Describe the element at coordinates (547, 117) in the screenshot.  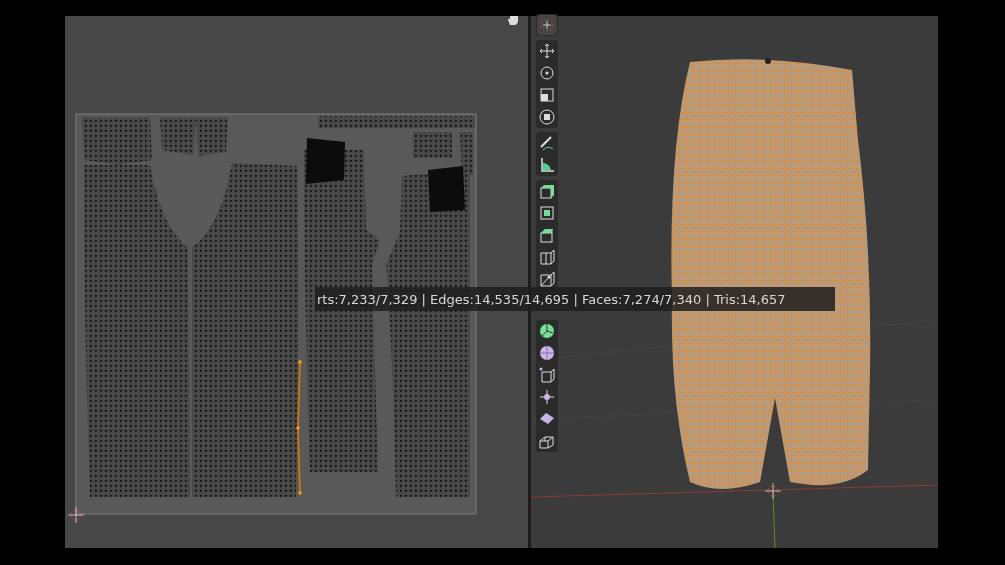
I see `transform-tool-icon` at that location.